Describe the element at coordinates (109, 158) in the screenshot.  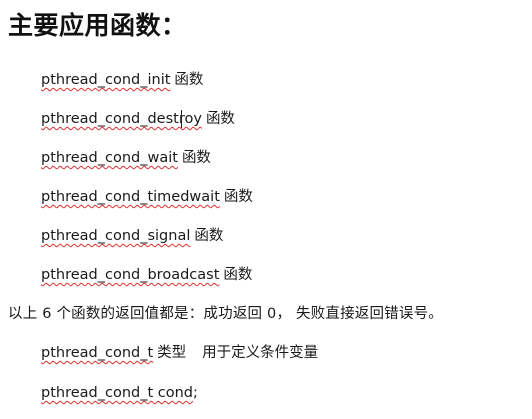
I see `function-name: pthread_cond_wait` at that location.